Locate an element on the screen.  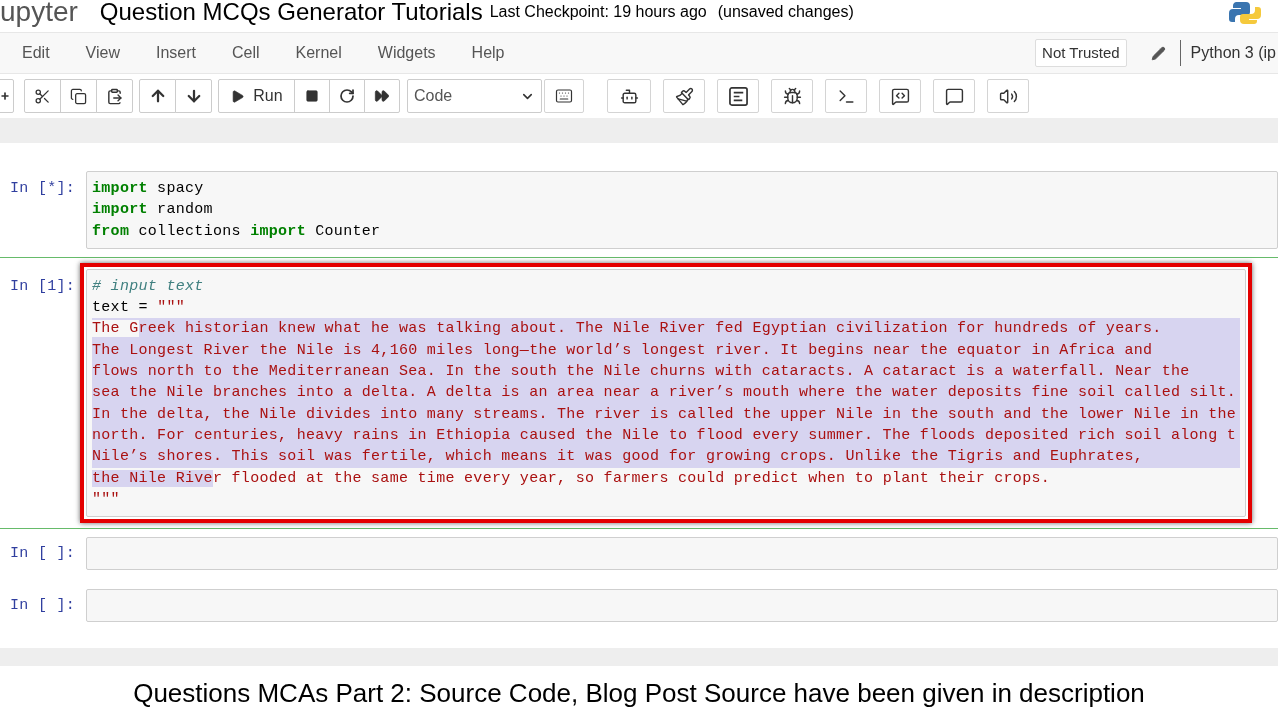
run-all-button is located at coordinates (382, 96).